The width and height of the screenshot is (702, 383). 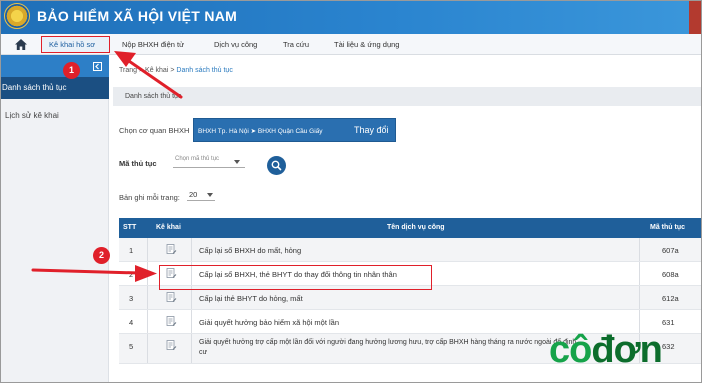 I want to click on vss-logo, so click(x=17, y=16).